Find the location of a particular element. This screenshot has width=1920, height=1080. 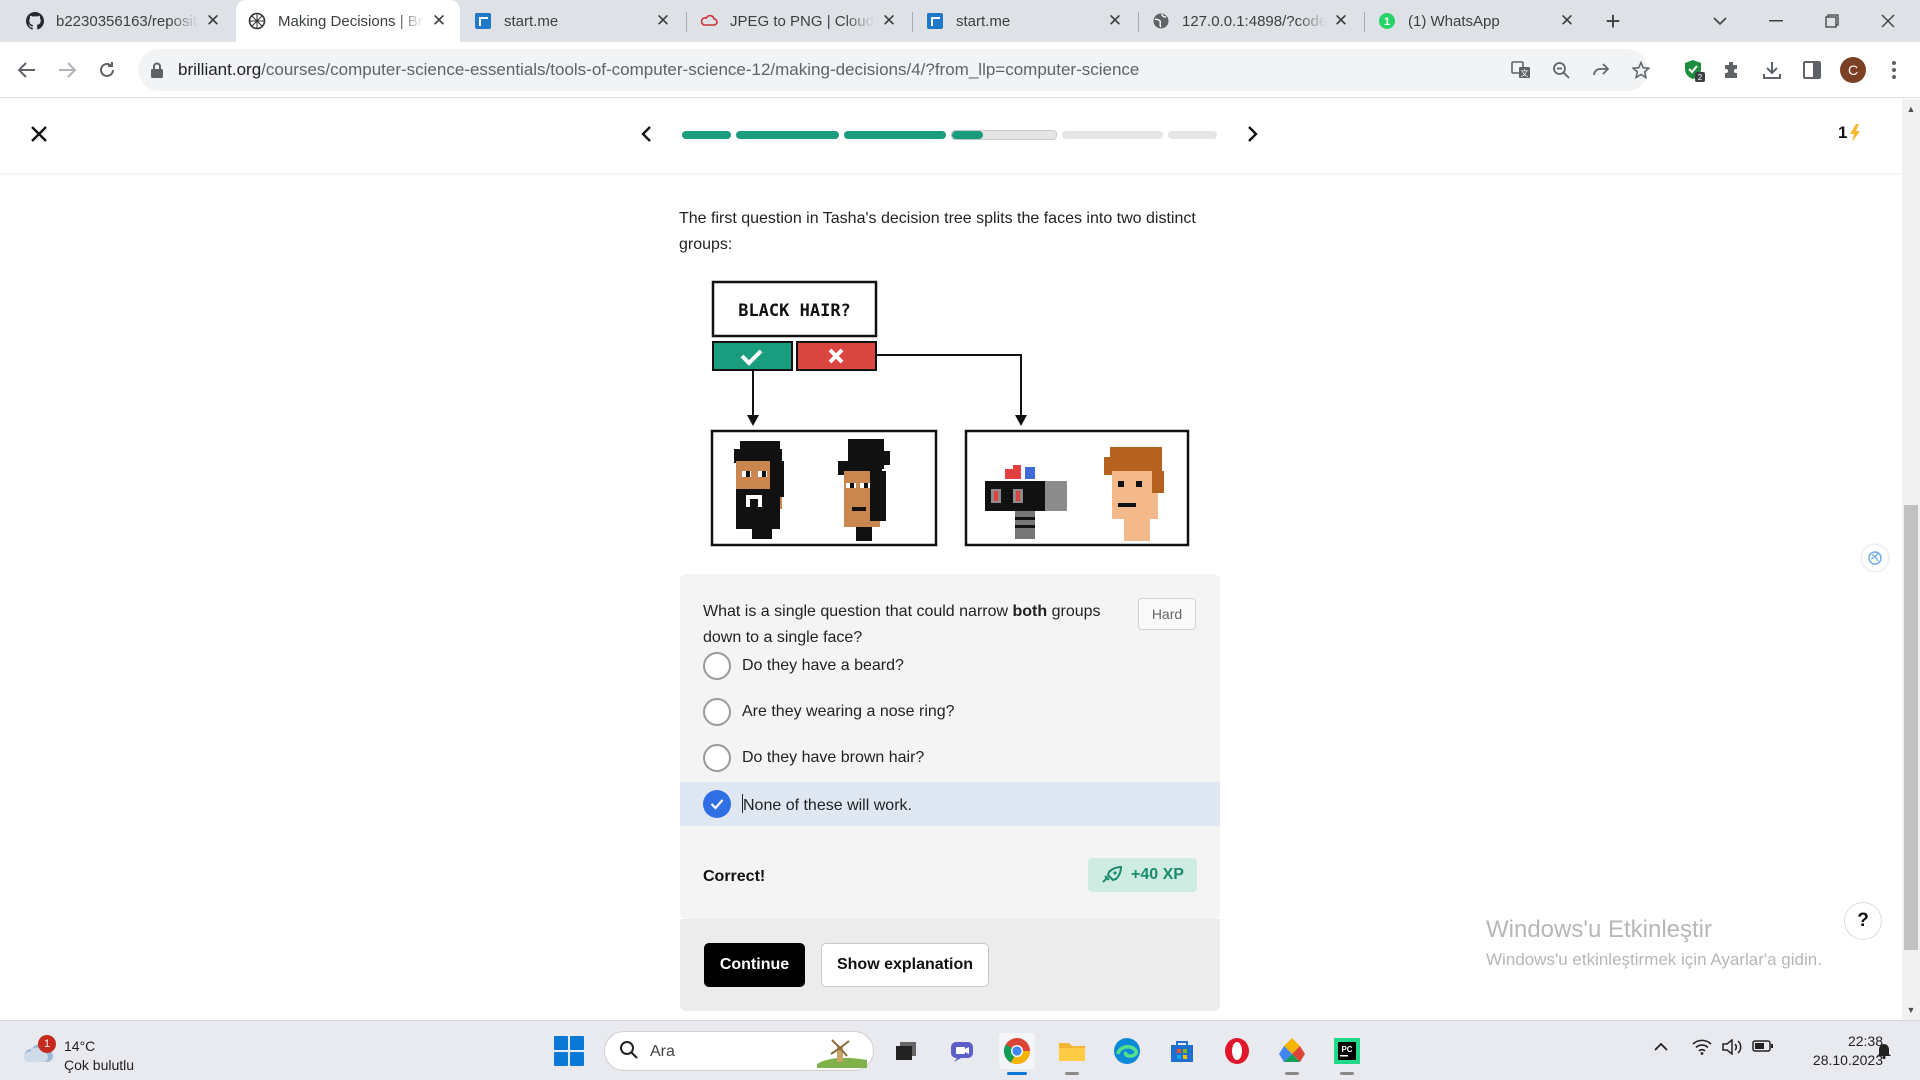

task-view-icon is located at coordinates (906, 1051).